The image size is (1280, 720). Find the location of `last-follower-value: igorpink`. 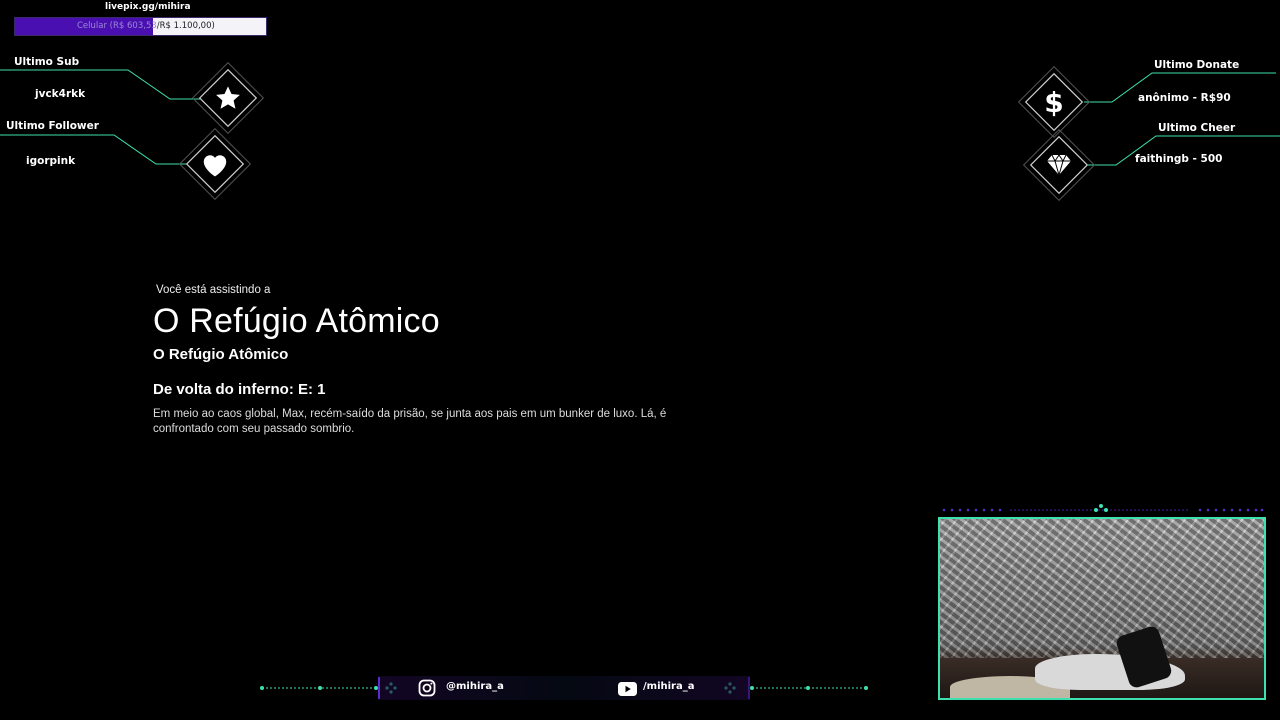

last-follower-value: igorpink is located at coordinates (51, 161).